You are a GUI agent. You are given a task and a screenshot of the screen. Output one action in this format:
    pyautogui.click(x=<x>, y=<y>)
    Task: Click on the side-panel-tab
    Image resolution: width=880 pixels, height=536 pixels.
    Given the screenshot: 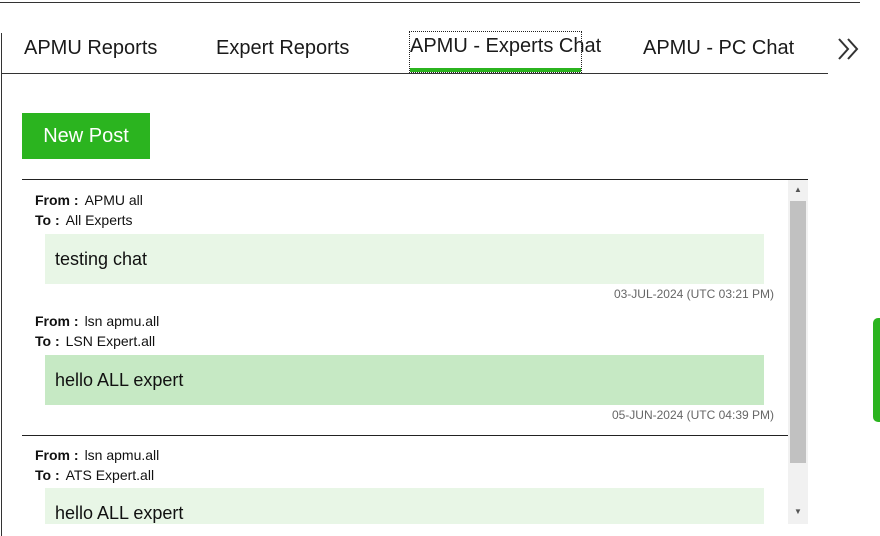 What is the action you would take?
    pyautogui.click(x=876, y=370)
    